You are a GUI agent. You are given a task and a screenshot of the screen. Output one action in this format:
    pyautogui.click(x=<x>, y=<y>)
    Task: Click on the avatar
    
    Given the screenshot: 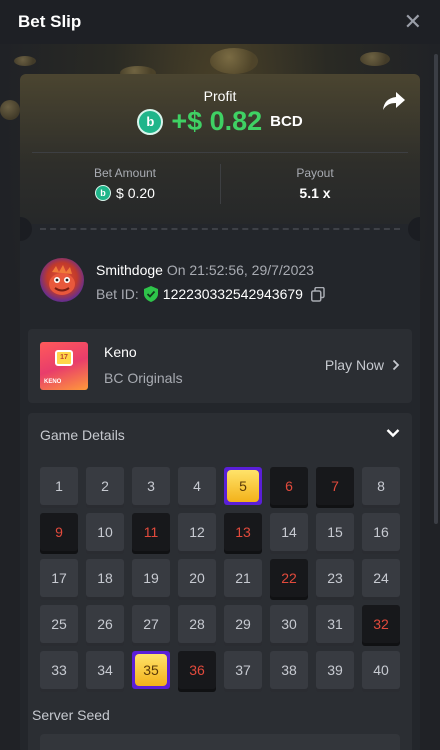 What is the action you would take?
    pyautogui.click(x=62, y=280)
    